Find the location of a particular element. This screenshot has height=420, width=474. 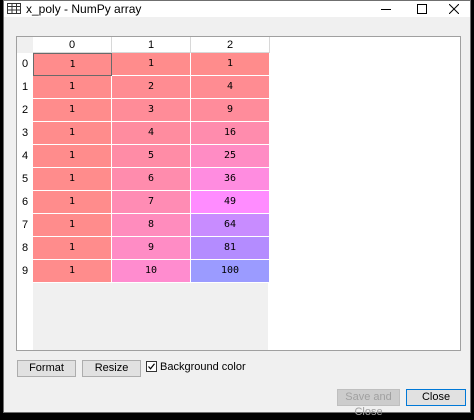

checkmark-icon is located at coordinates (151, 366).